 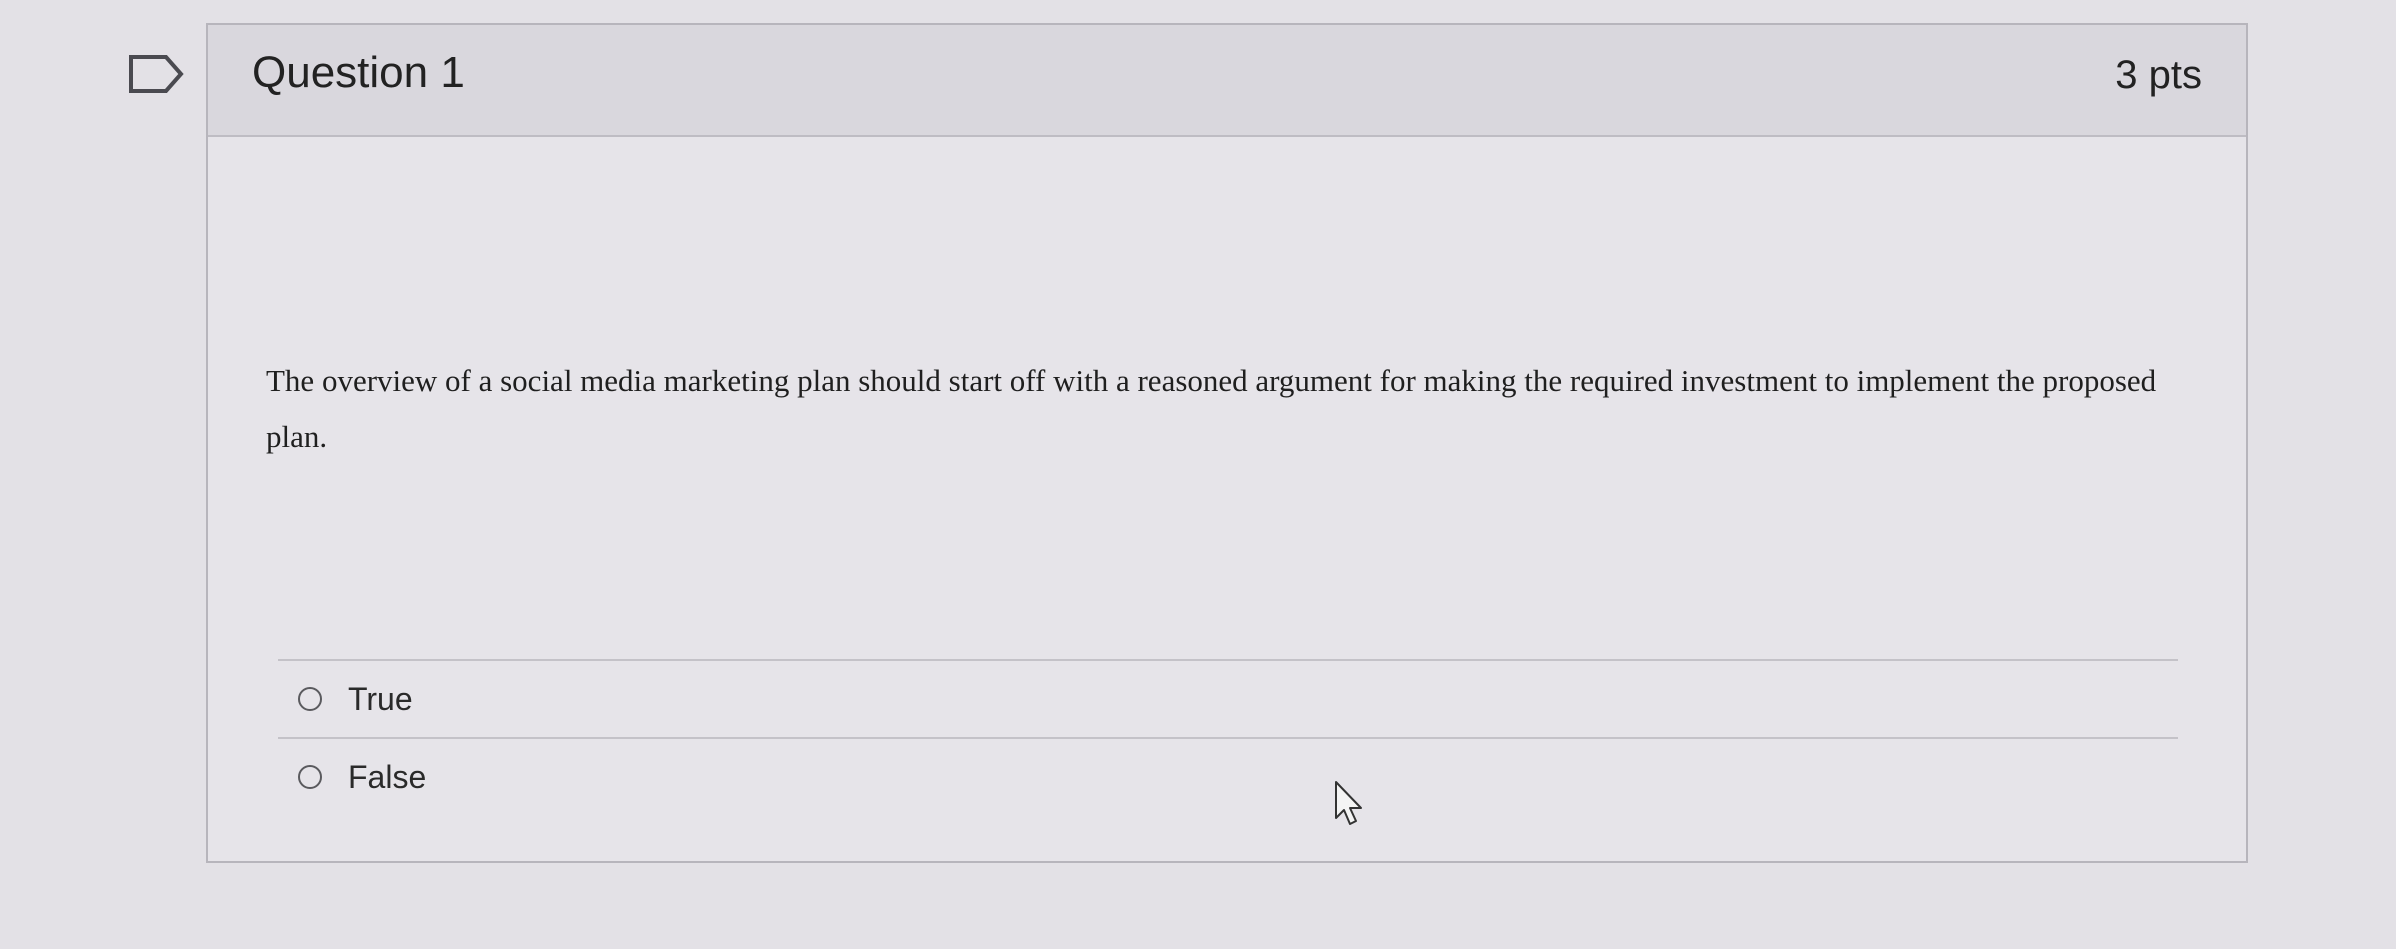 I want to click on answer-label-true: True, so click(x=380, y=699).